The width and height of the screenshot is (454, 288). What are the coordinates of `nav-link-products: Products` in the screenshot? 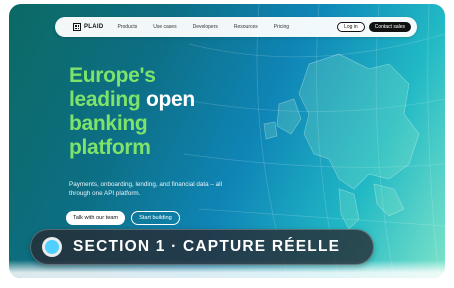 It's located at (128, 27).